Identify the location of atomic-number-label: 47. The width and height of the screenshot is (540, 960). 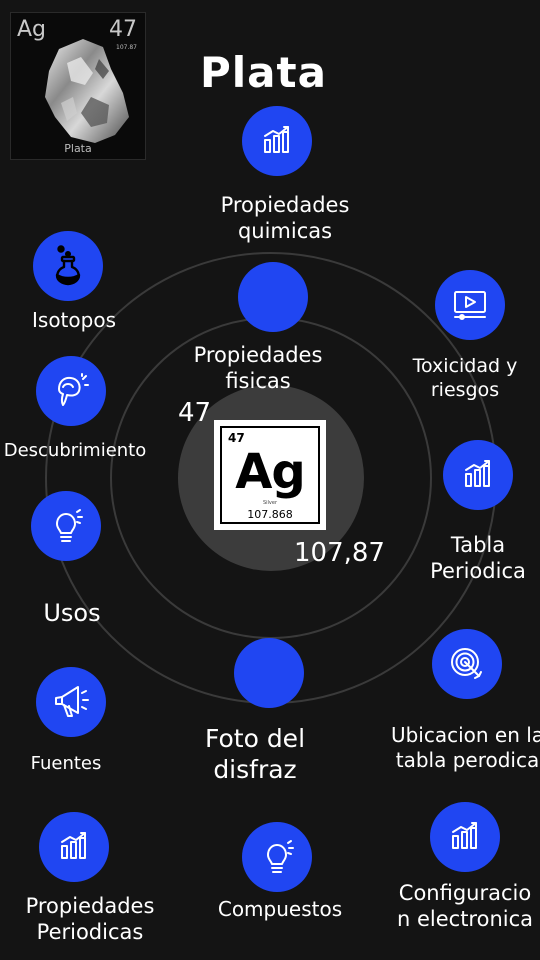
(195, 413).